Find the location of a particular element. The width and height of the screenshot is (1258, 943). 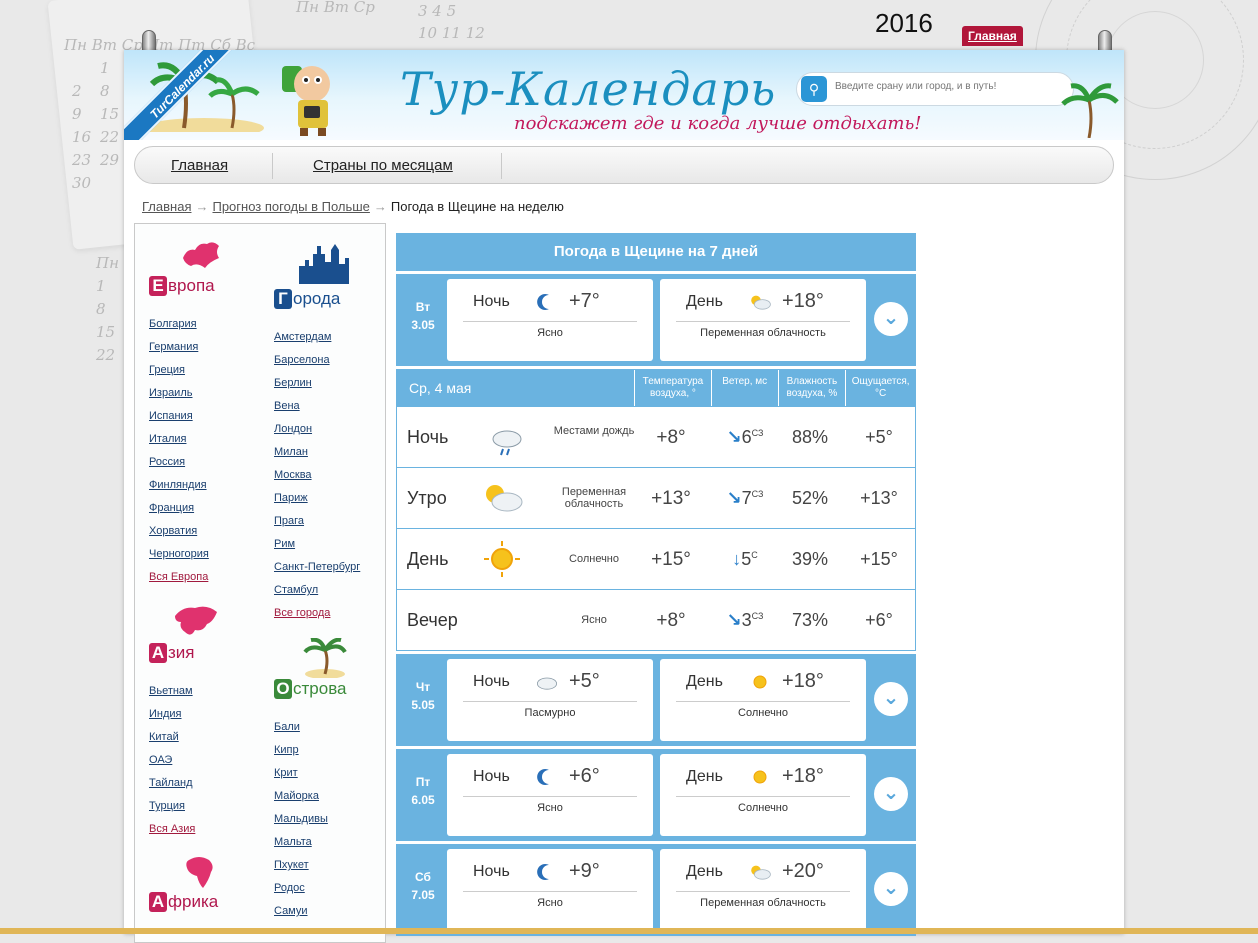

list-item: Греция is located at coordinates (179, 370).